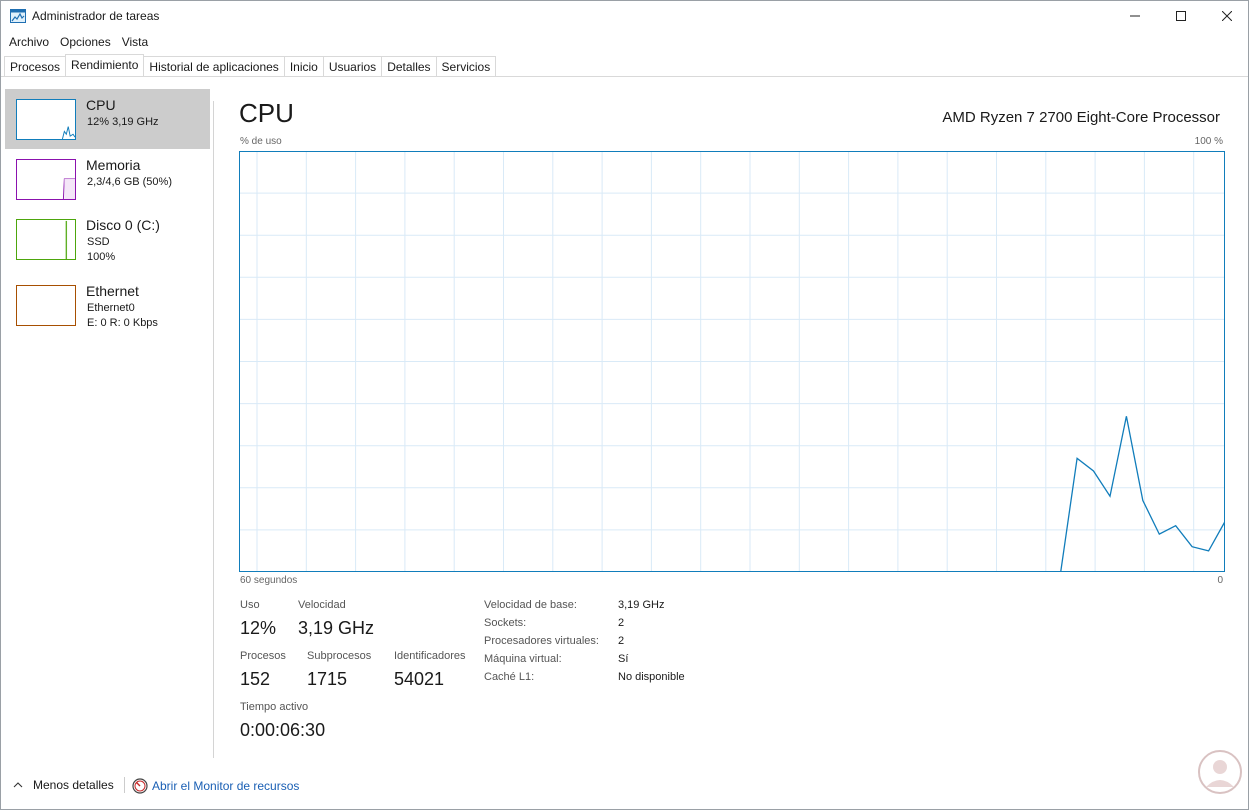 Image resolution: width=1249 pixels, height=810 pixels. What do you see at coordinates (35, 66) in the screenshot?
I see `tab-procesos: Procesos` at bounding box center [35, 66].